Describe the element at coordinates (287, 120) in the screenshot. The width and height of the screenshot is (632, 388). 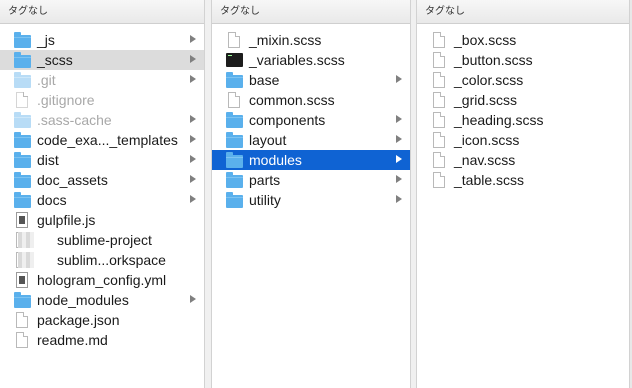
I see `item-label: components` at that location.